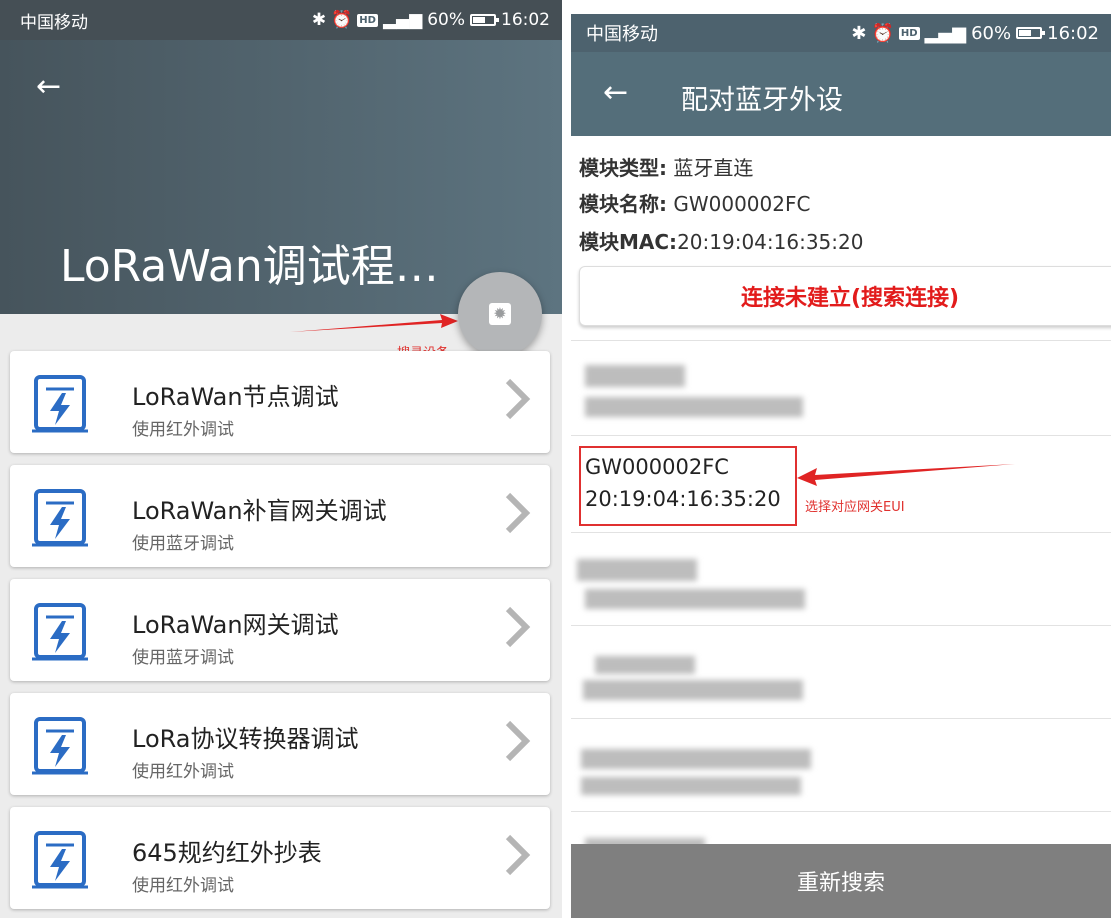 The height and width of the screenshot is (918, 1111). What do you see at coordinates (855, 507) in the screenshot?
I see `annotation-label: 选择对应网关EUI` at bounding box center [855, 507].